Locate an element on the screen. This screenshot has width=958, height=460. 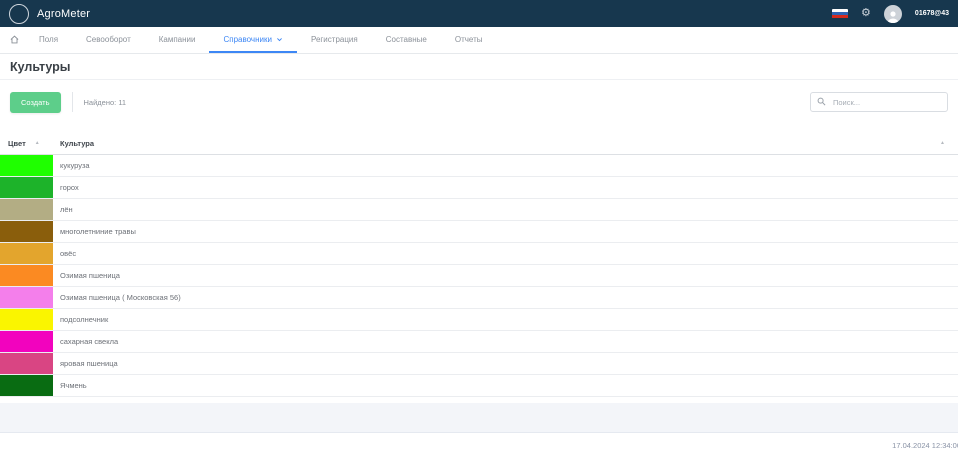
title-bar: Культуры is located at coordinates (479, 67).